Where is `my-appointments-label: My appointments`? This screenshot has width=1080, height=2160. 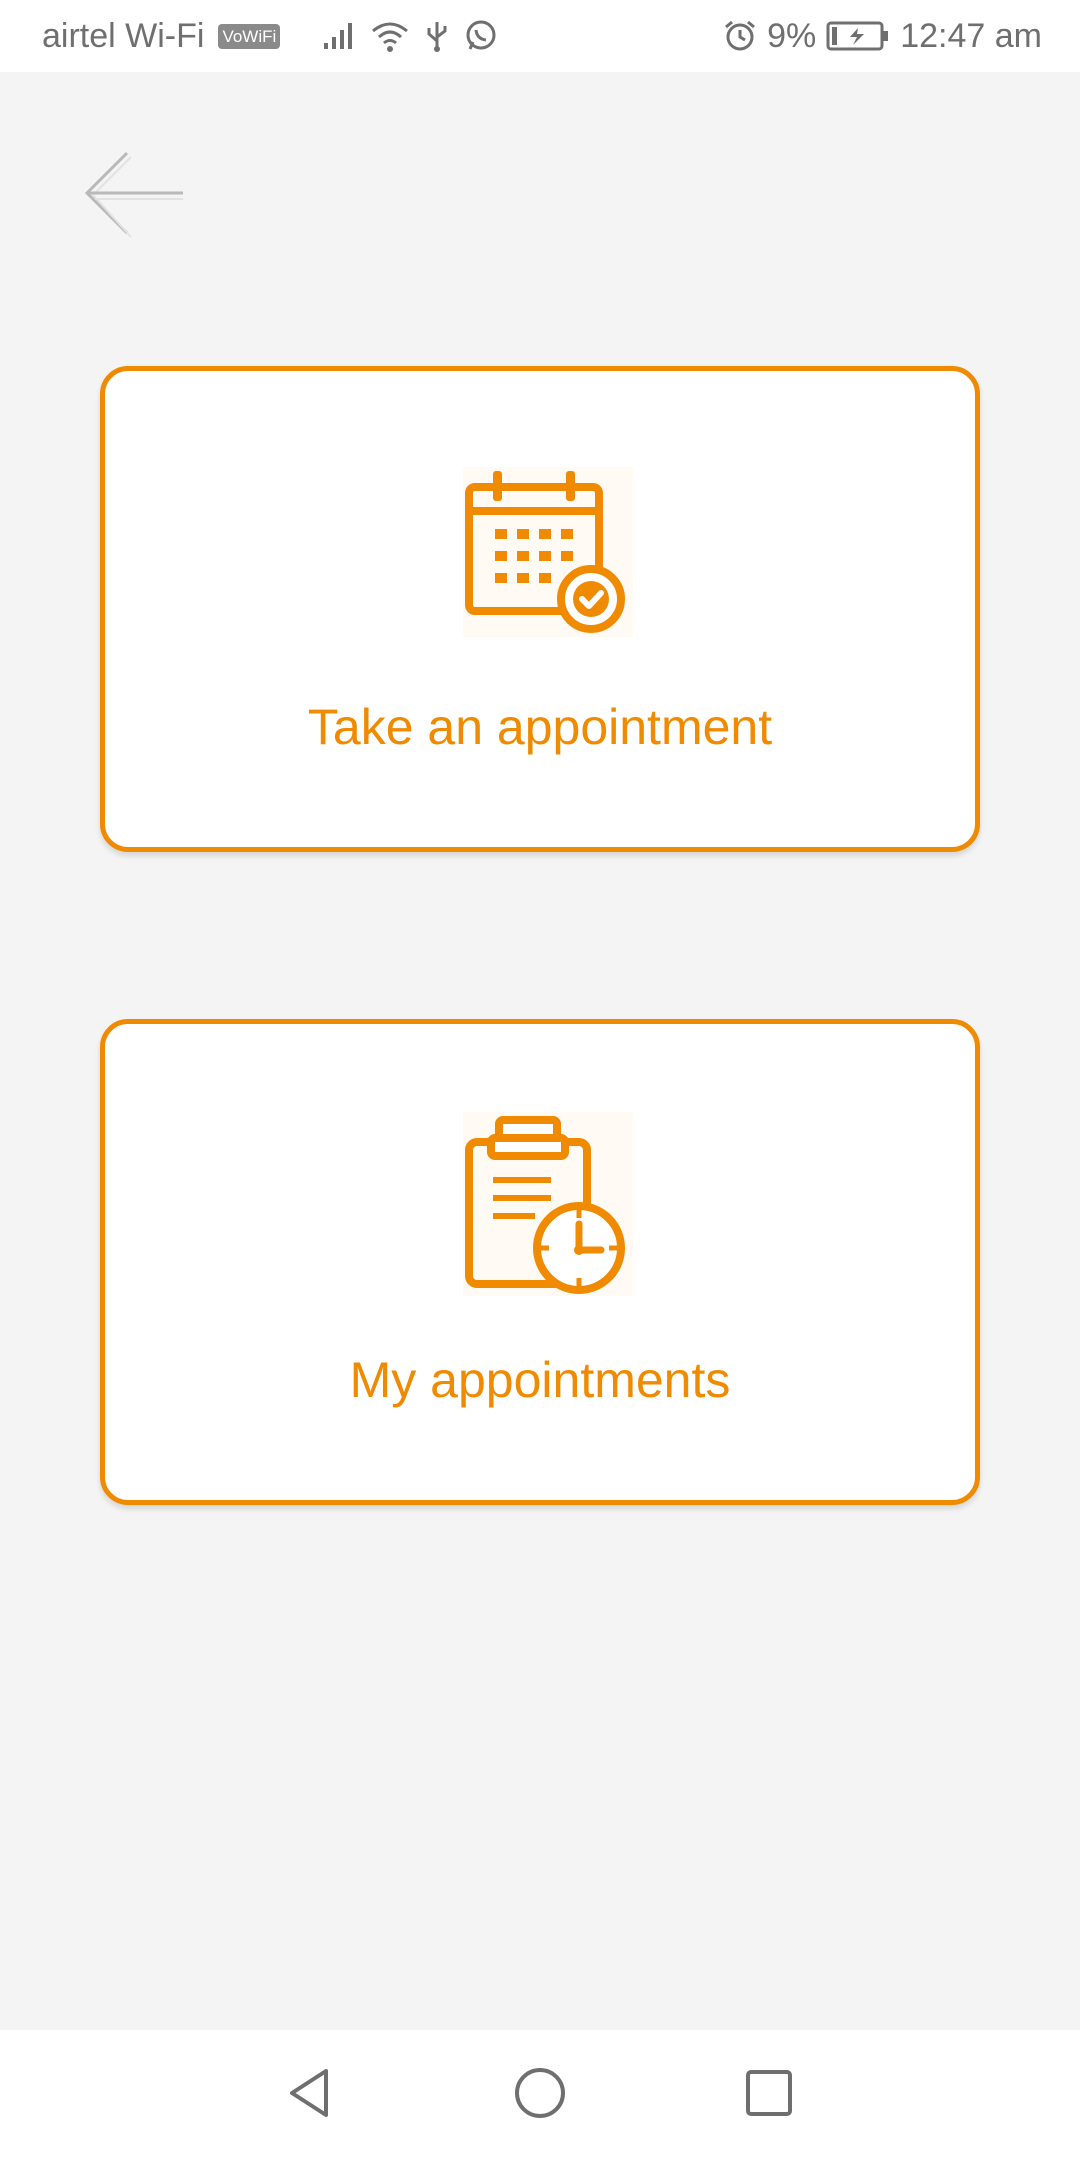
my-appointments-label: My appointments is located at coordinates (540, 1380).